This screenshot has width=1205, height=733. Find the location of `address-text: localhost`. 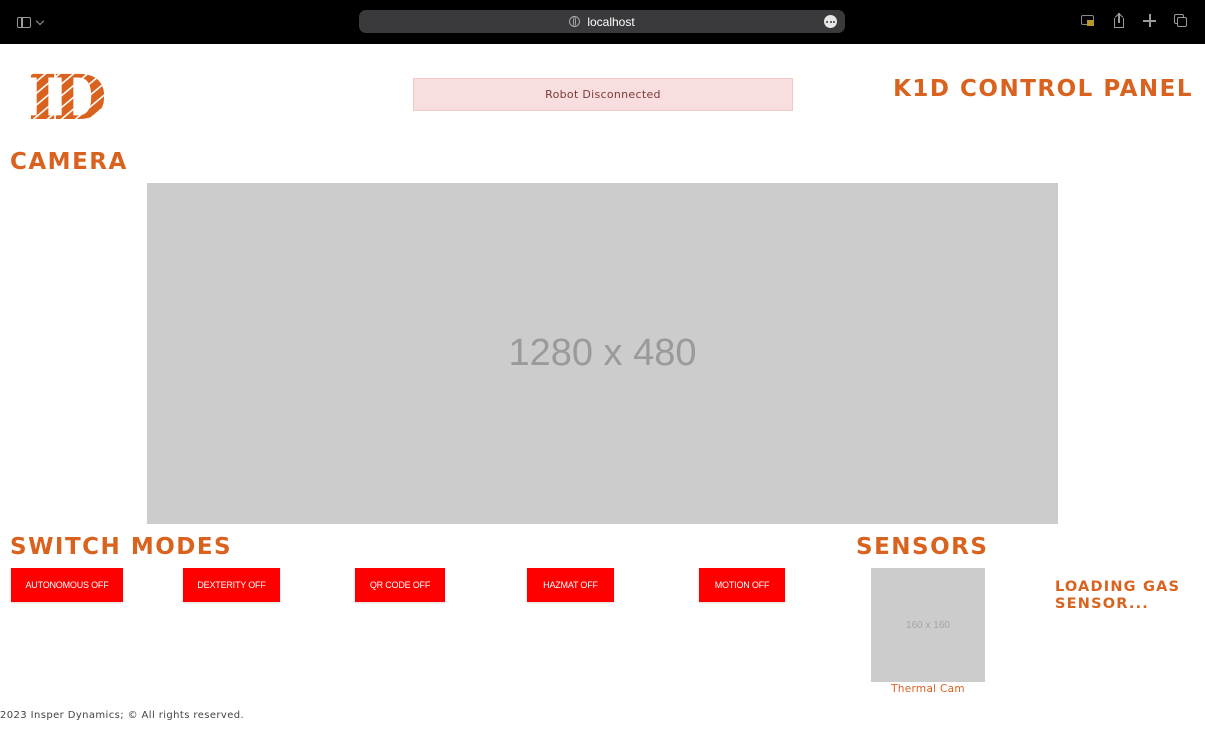

address-text: localhost is located at coordinates (611, 21).